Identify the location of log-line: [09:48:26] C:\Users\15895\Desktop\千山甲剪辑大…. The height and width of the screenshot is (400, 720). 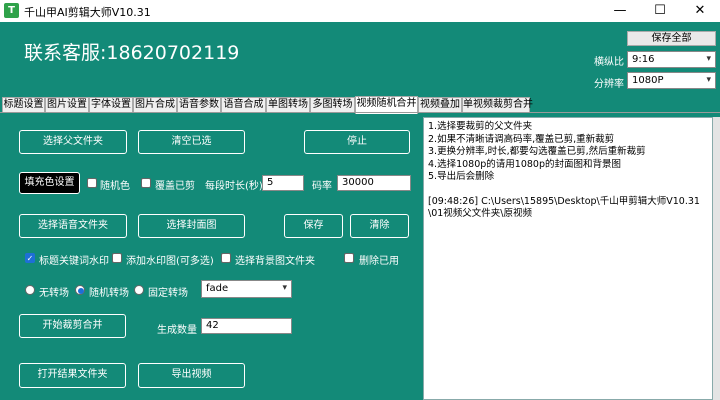
(564, 207).